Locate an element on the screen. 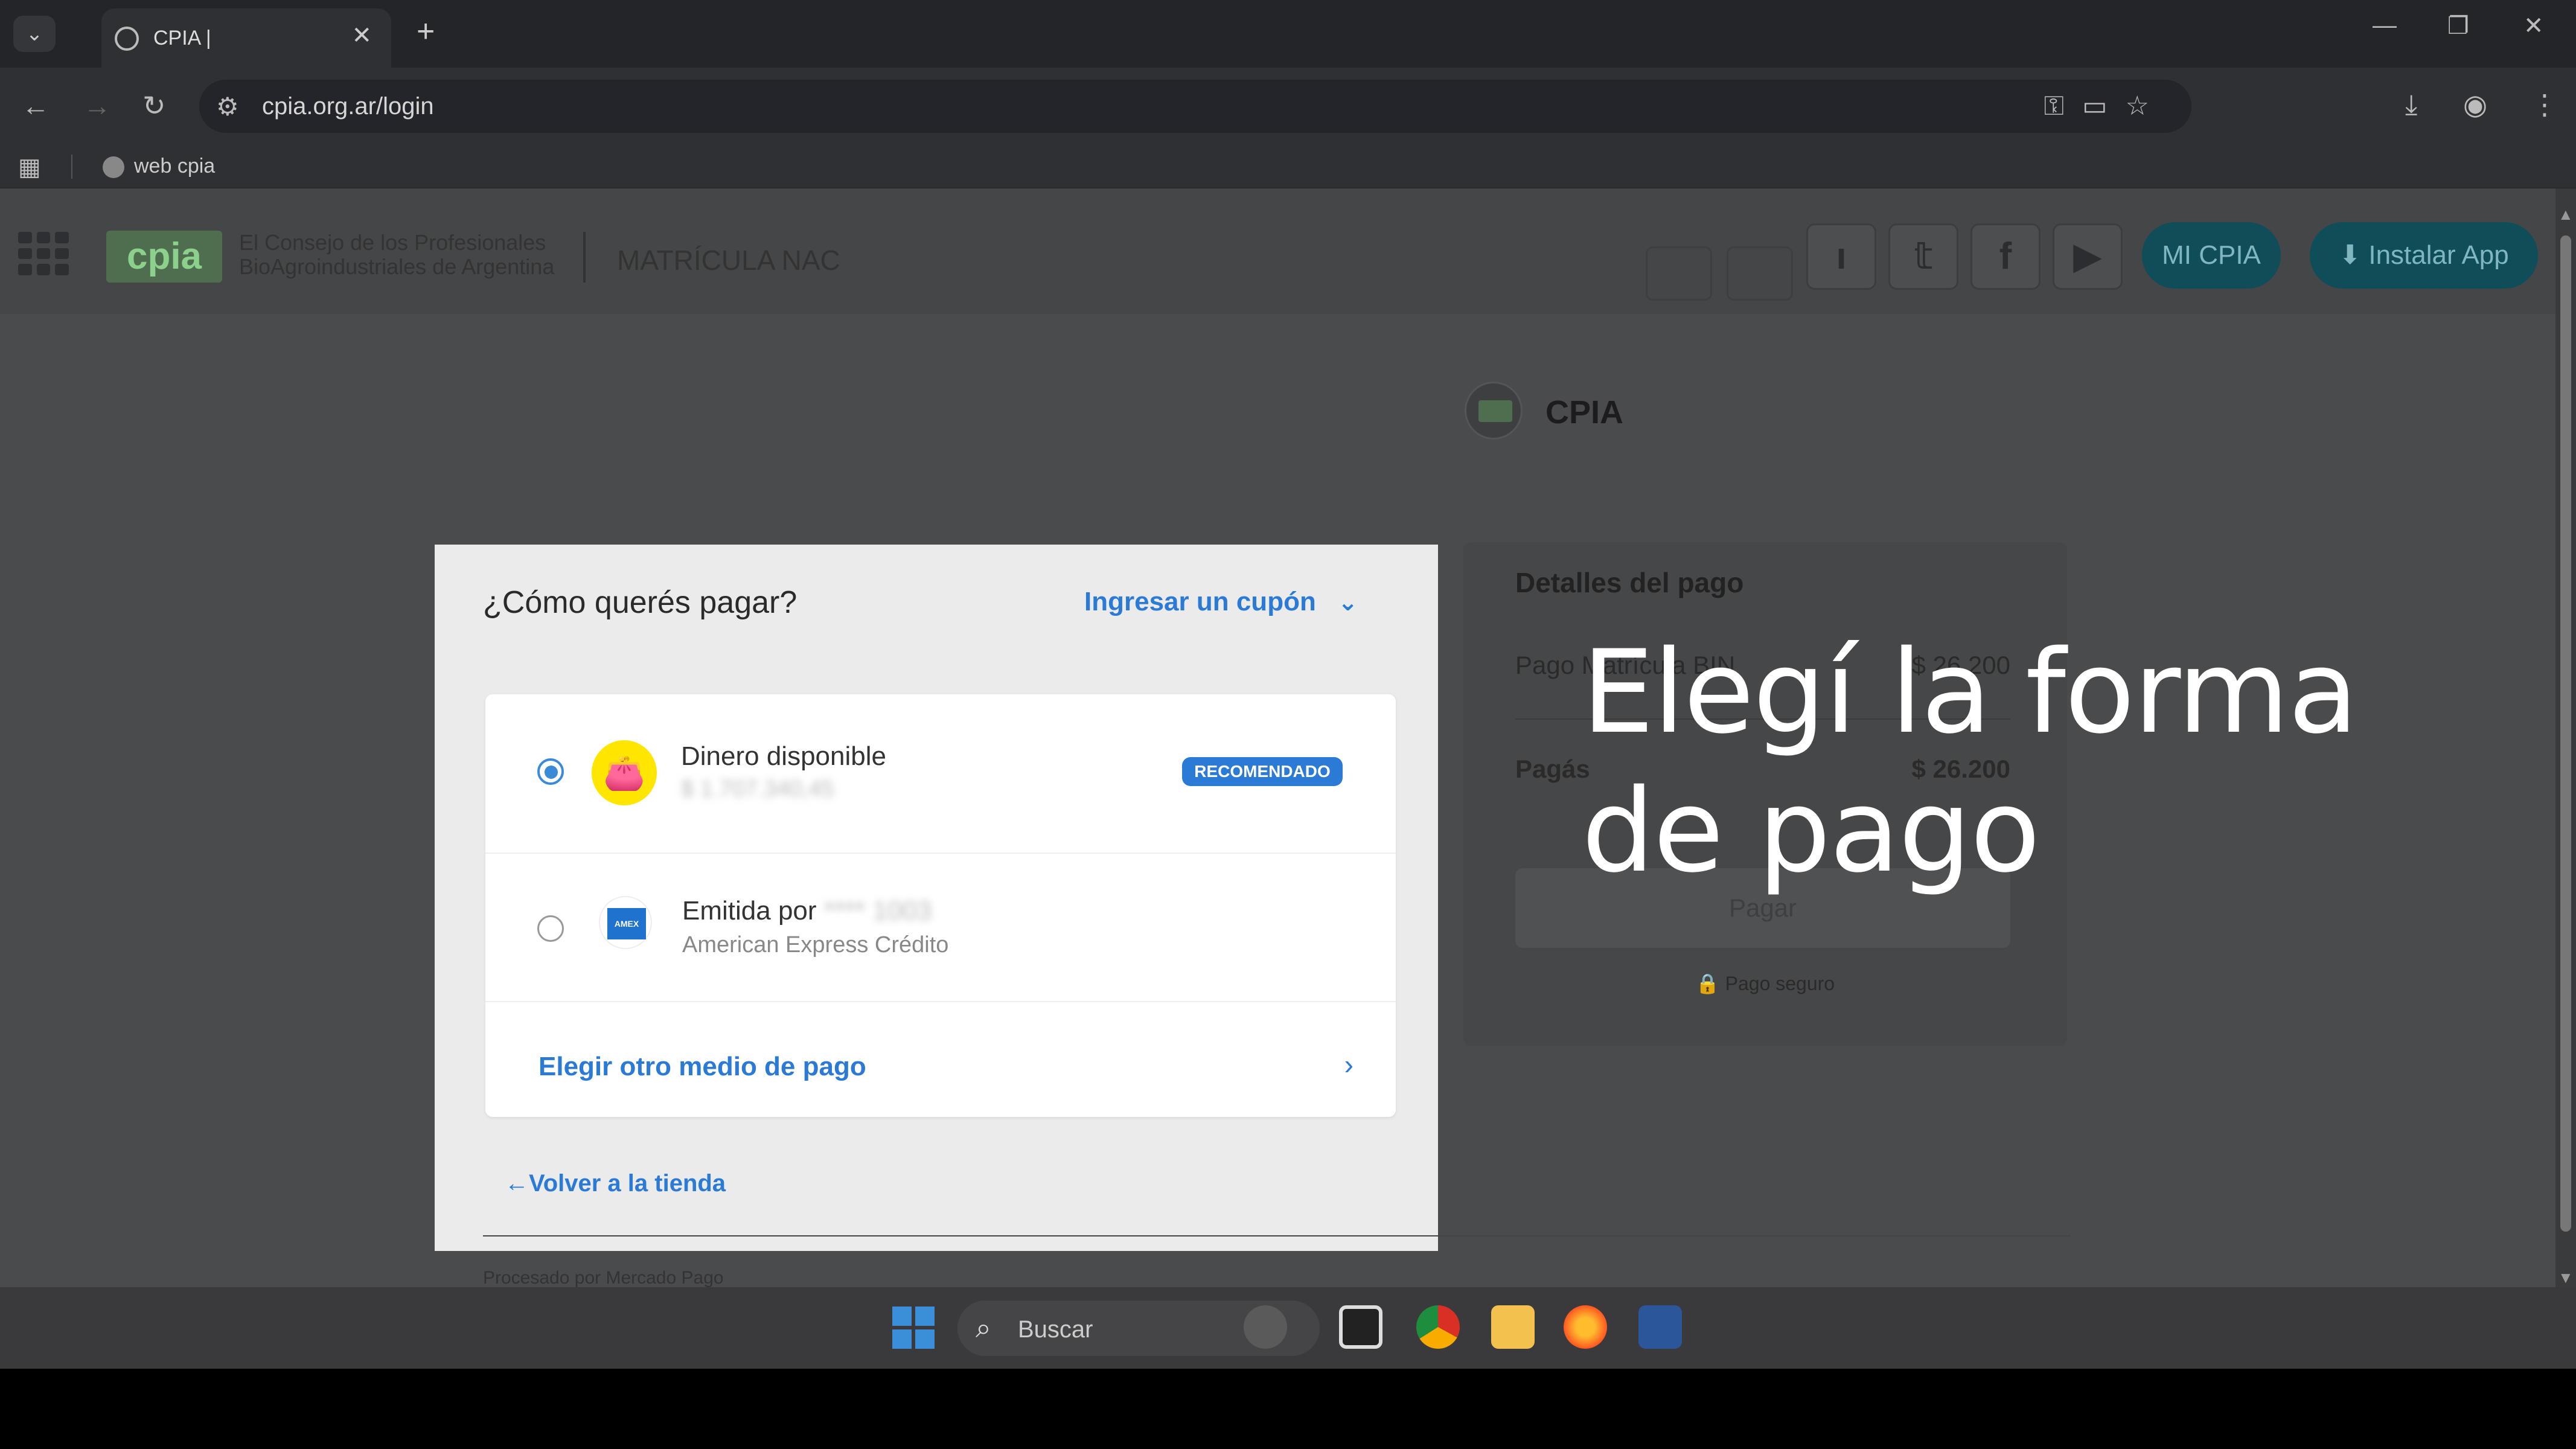 This screenshot has height=1449, width=2576. bookmark-label: web cpia is located at coordinates (175, 166).